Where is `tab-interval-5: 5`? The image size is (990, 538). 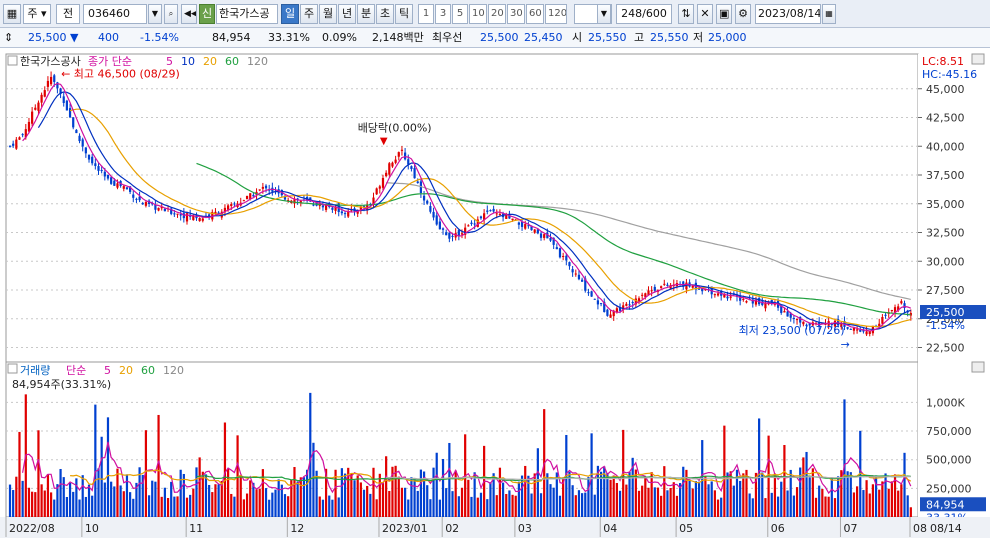
tab-interval-5: 5 is located at coordinates (460, 14).